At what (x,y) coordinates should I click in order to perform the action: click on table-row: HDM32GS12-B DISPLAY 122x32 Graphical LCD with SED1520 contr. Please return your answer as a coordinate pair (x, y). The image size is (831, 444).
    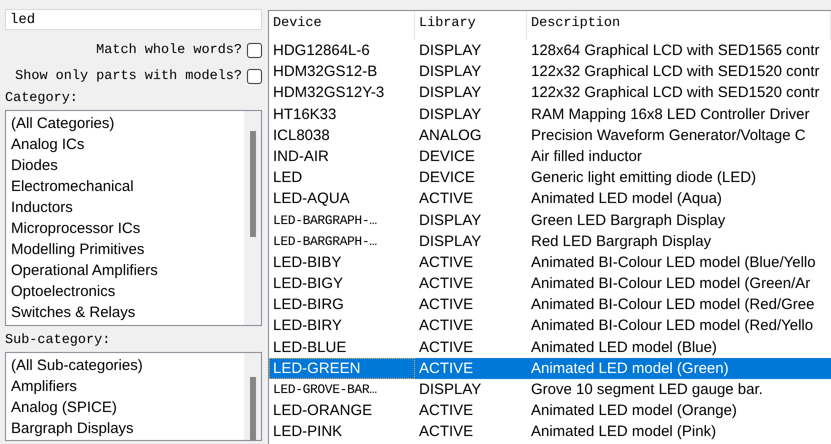
    Looking at the image, I should click on (550, 71).